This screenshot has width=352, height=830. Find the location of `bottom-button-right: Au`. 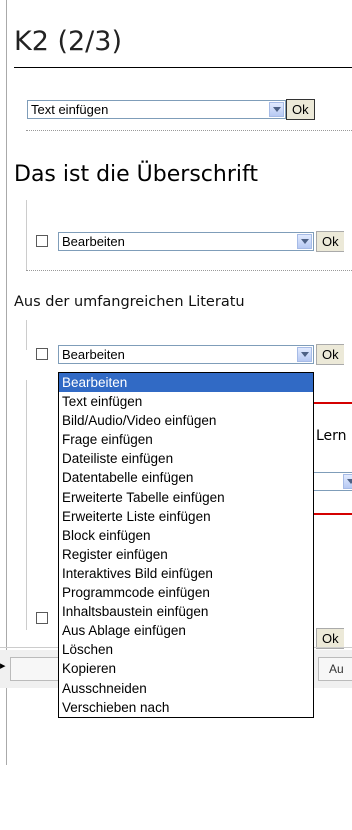

bottom-button-right: Au is located at coordinates (335, 669).